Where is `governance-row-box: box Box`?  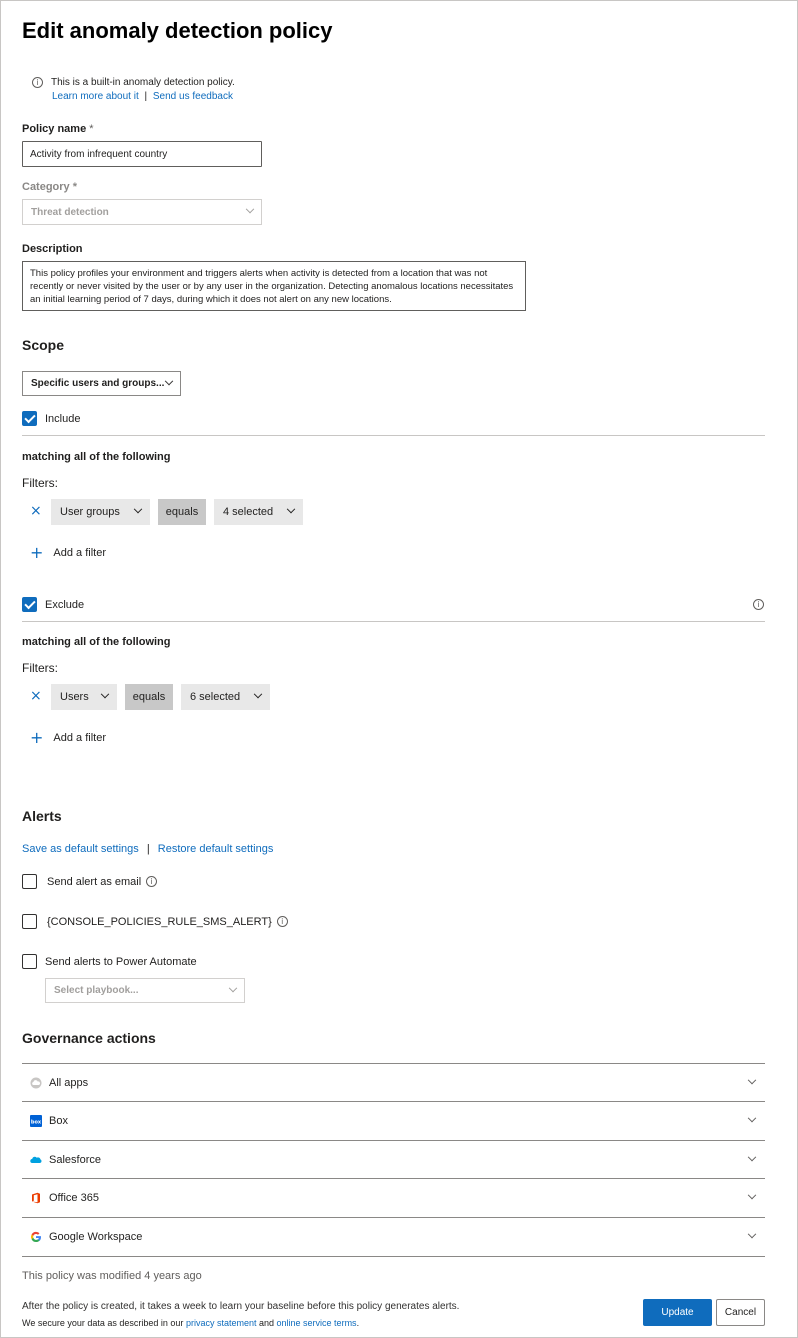 governance-row-box: box Box is located at coordinates (397, 1121).